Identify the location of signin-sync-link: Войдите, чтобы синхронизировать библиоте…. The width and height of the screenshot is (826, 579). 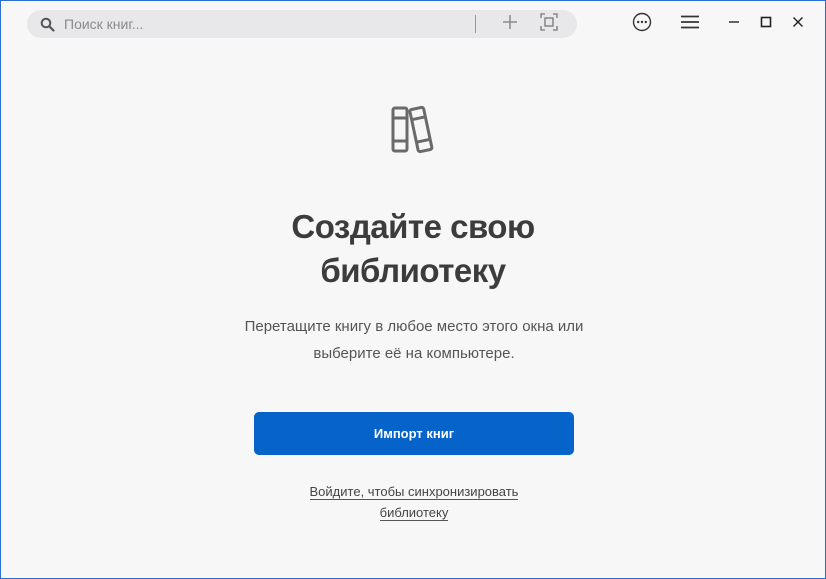
(414, 502).